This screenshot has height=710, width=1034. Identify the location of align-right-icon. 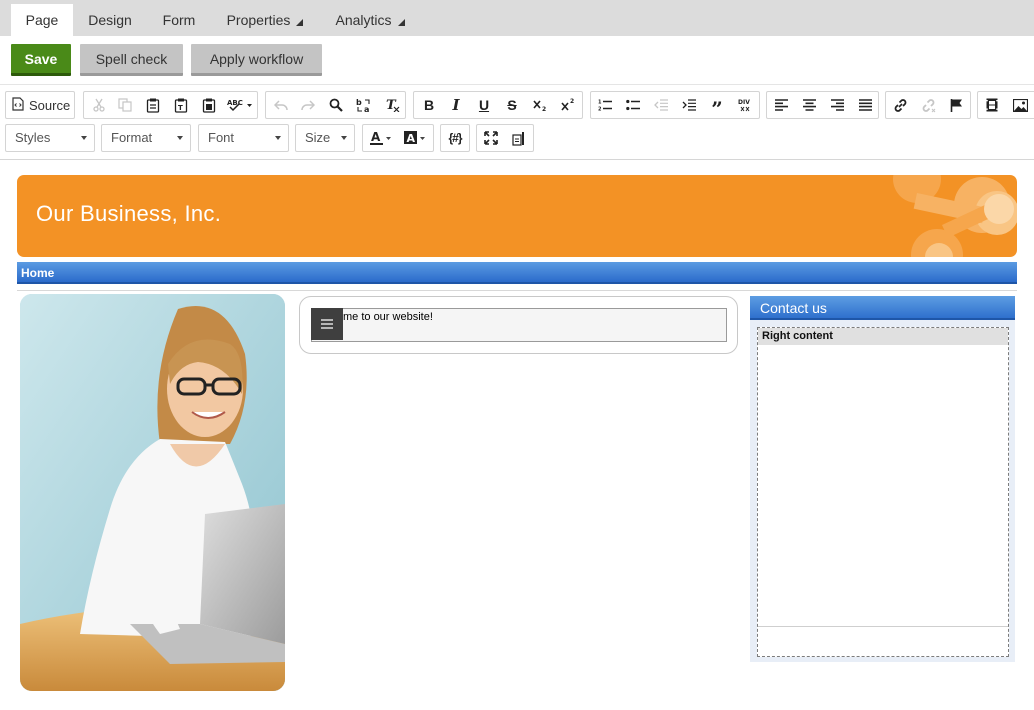
(837, 105).